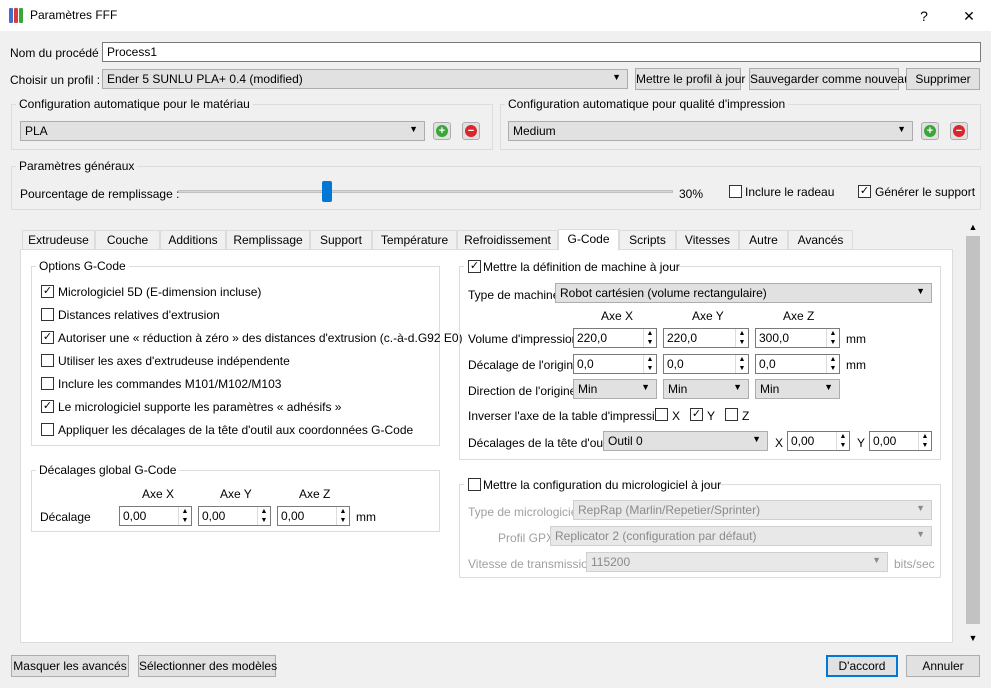 The image size is (991, 688). I want to click on remove-quality-button: −, so click(959, 131).